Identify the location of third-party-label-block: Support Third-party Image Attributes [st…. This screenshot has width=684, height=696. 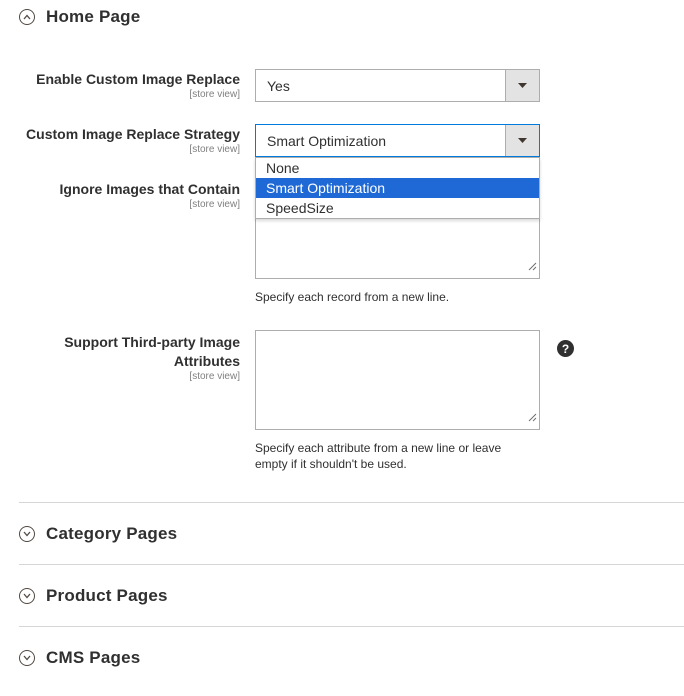
(152, 358).